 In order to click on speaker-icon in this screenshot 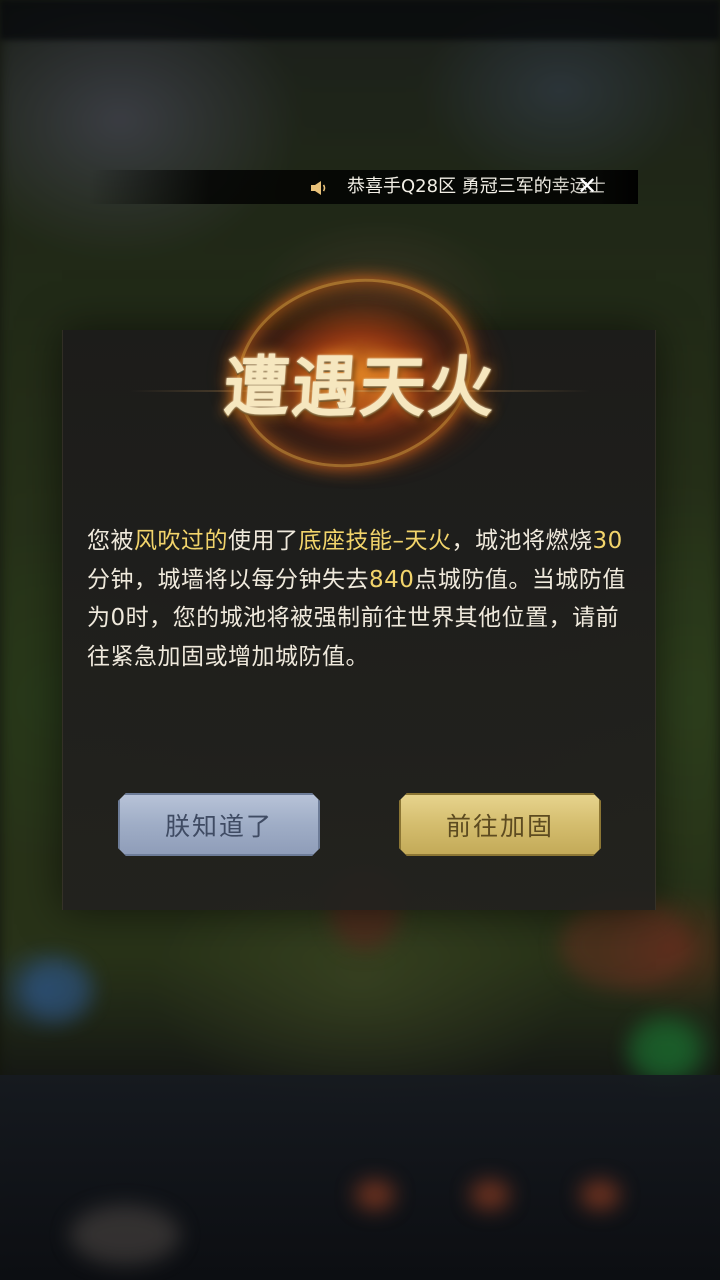, I will do `click(318, 188)`.